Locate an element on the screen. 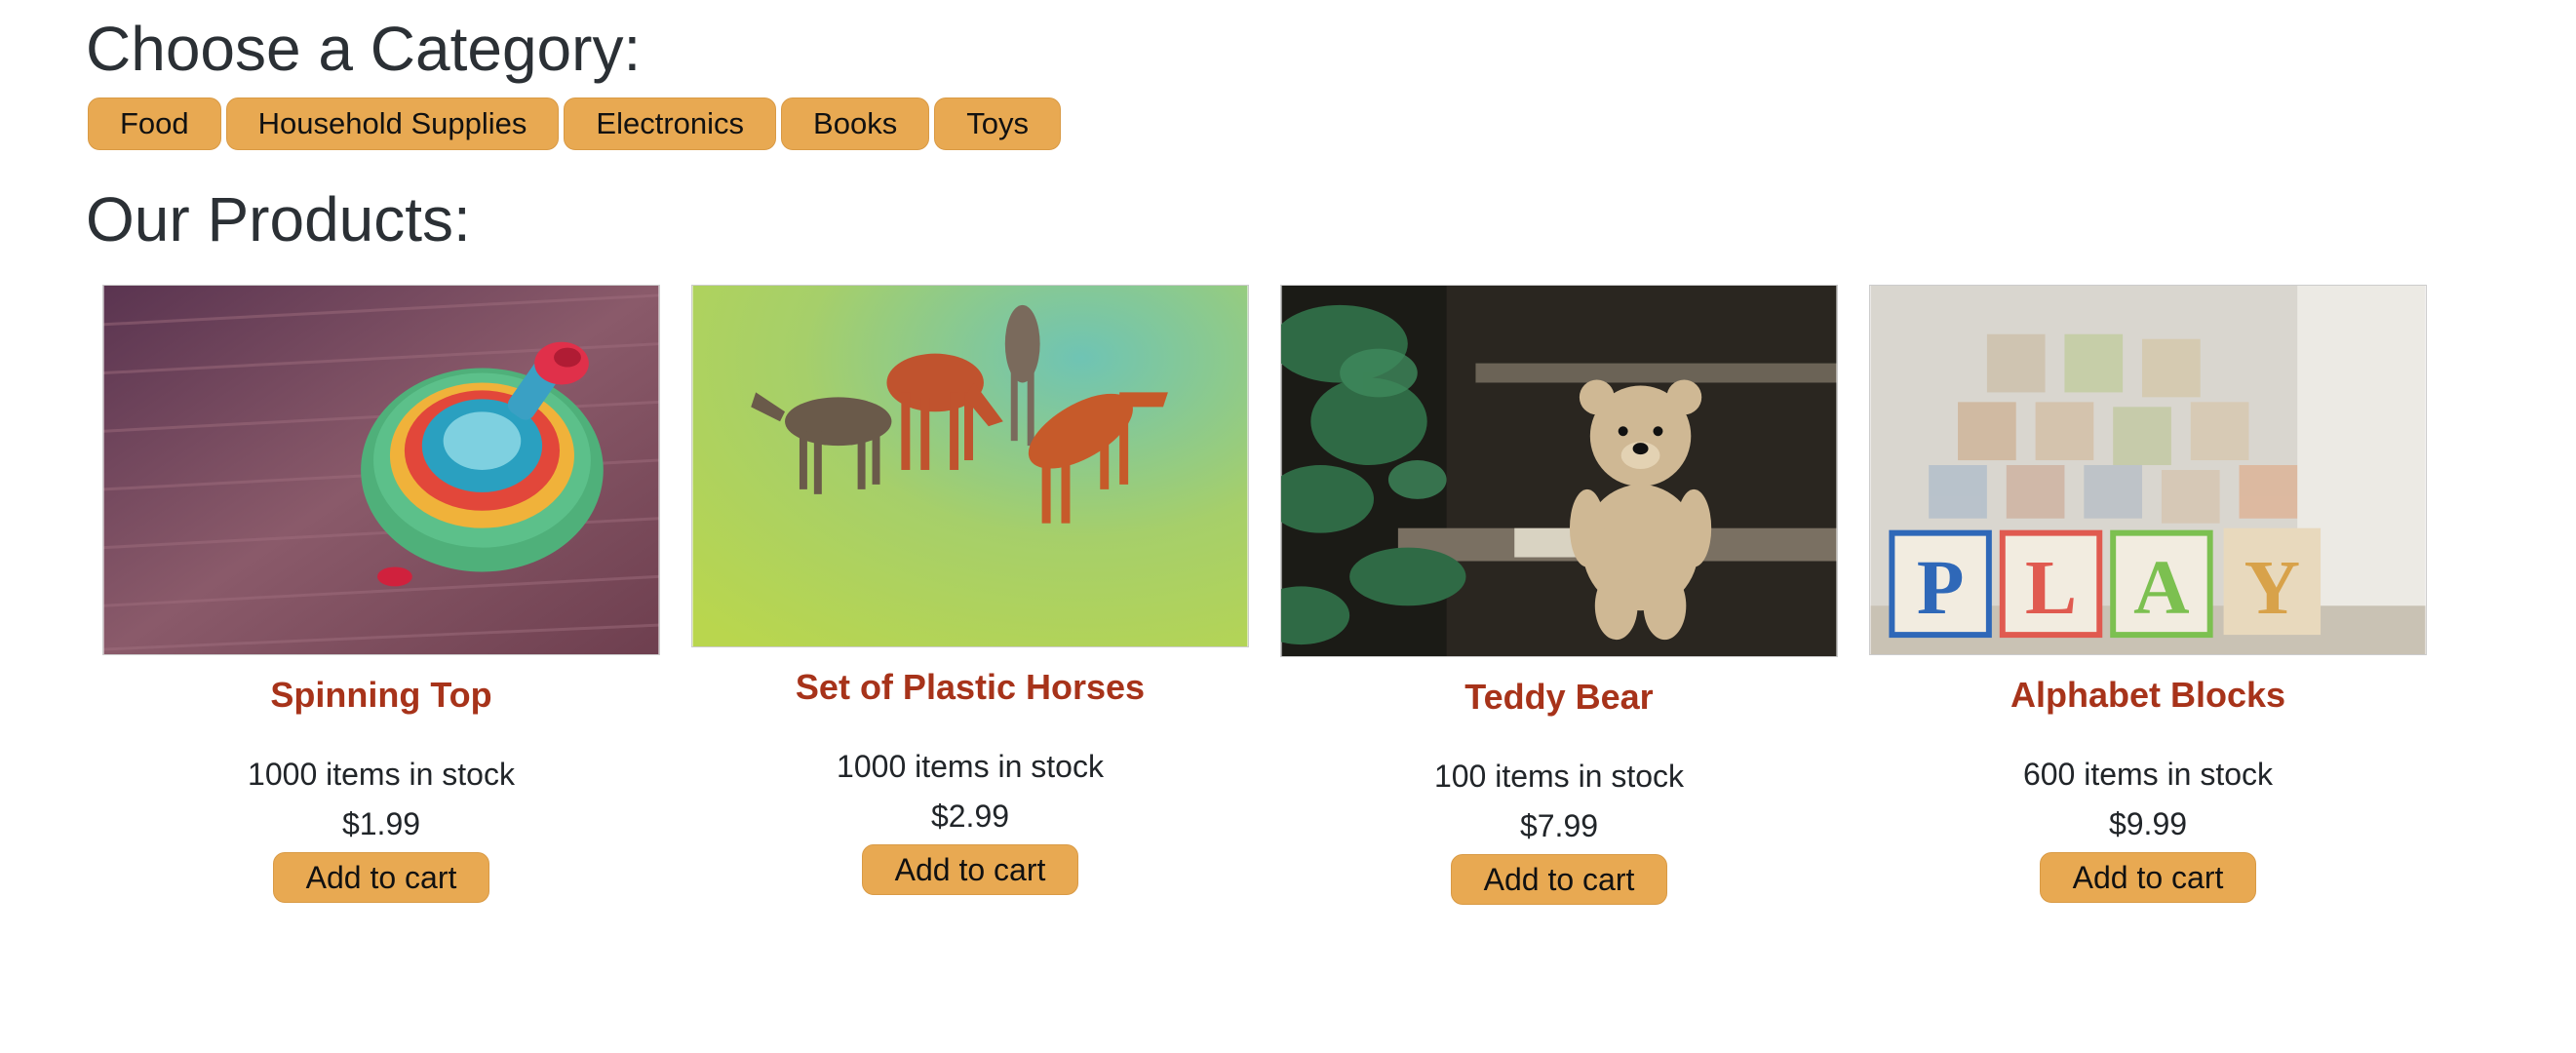  category-button-food: Food is located at coordinates (154, 124).